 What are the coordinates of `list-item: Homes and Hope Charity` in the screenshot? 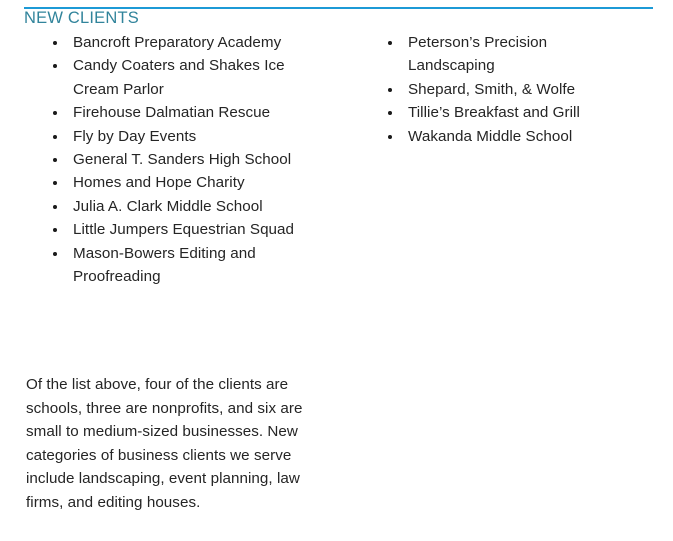 It's located at (169, 182).